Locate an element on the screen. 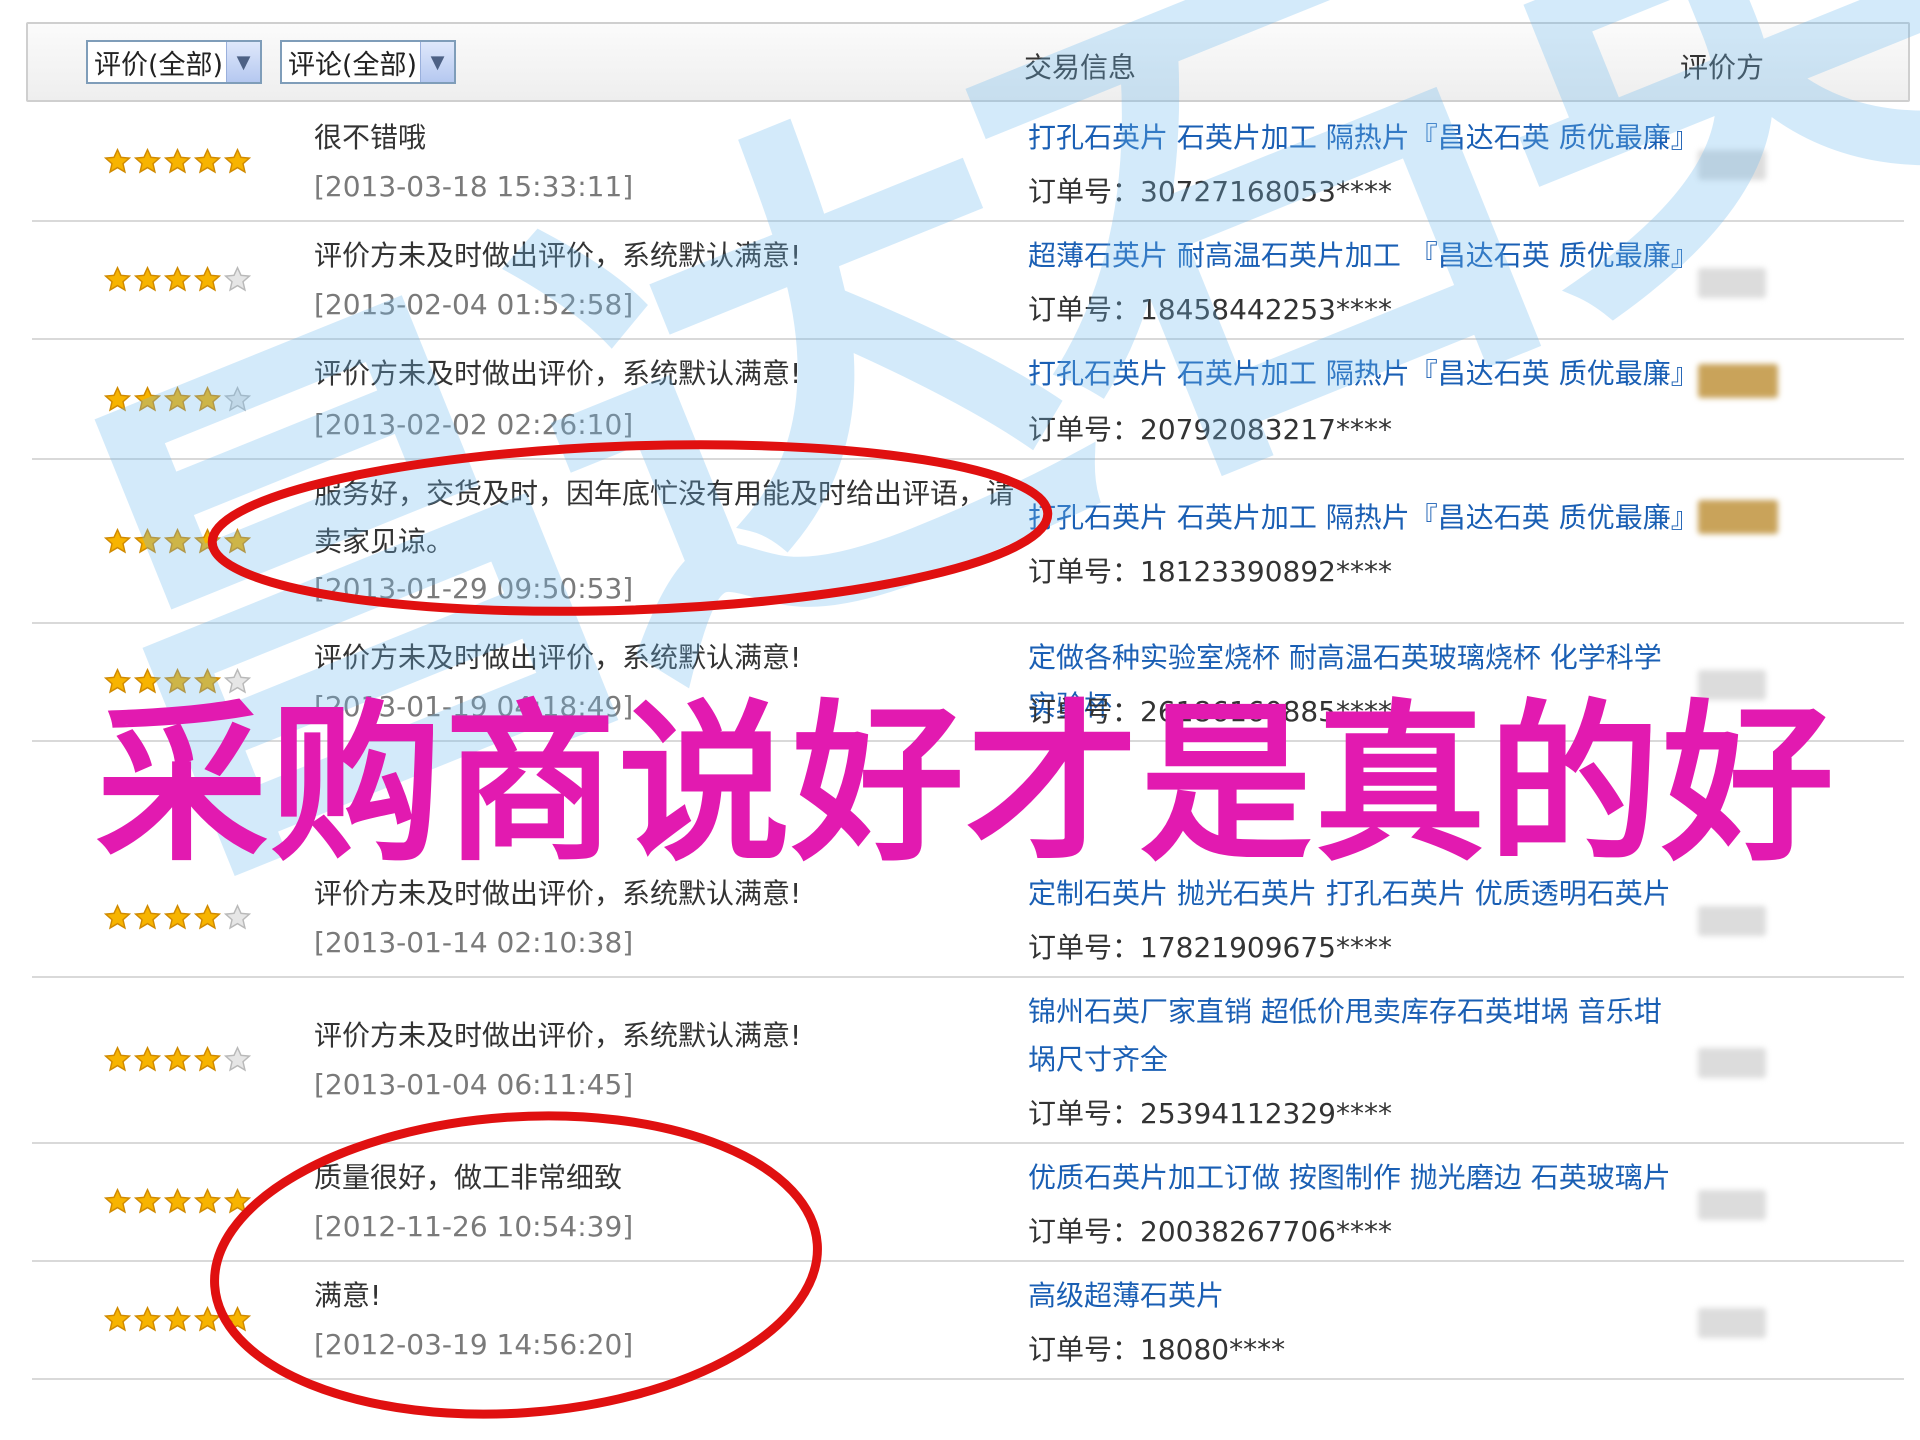 This screenshot has height=1440, width=1920. review-date: [2013-03-18 15:33:11] is located at coordinates (474, 186).